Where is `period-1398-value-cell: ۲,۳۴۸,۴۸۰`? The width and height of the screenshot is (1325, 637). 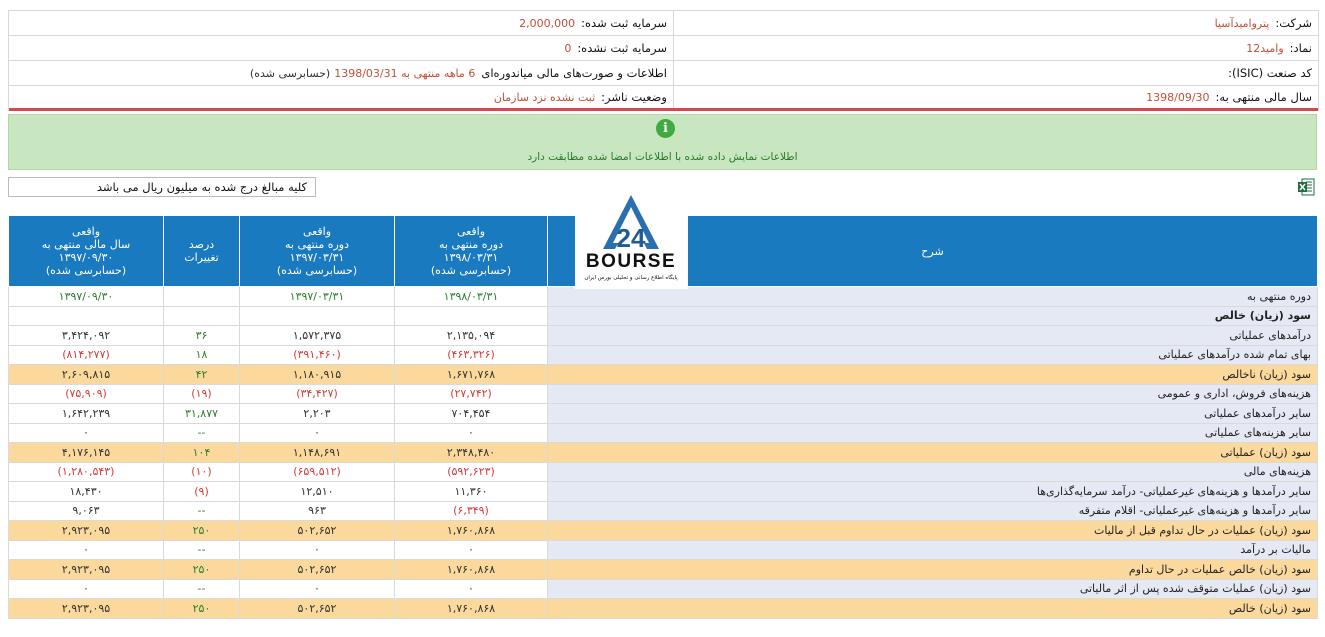 period-1398-value-cell: ۲,۳۴۸,۴۸۰ is located at coordinates (471, 452).